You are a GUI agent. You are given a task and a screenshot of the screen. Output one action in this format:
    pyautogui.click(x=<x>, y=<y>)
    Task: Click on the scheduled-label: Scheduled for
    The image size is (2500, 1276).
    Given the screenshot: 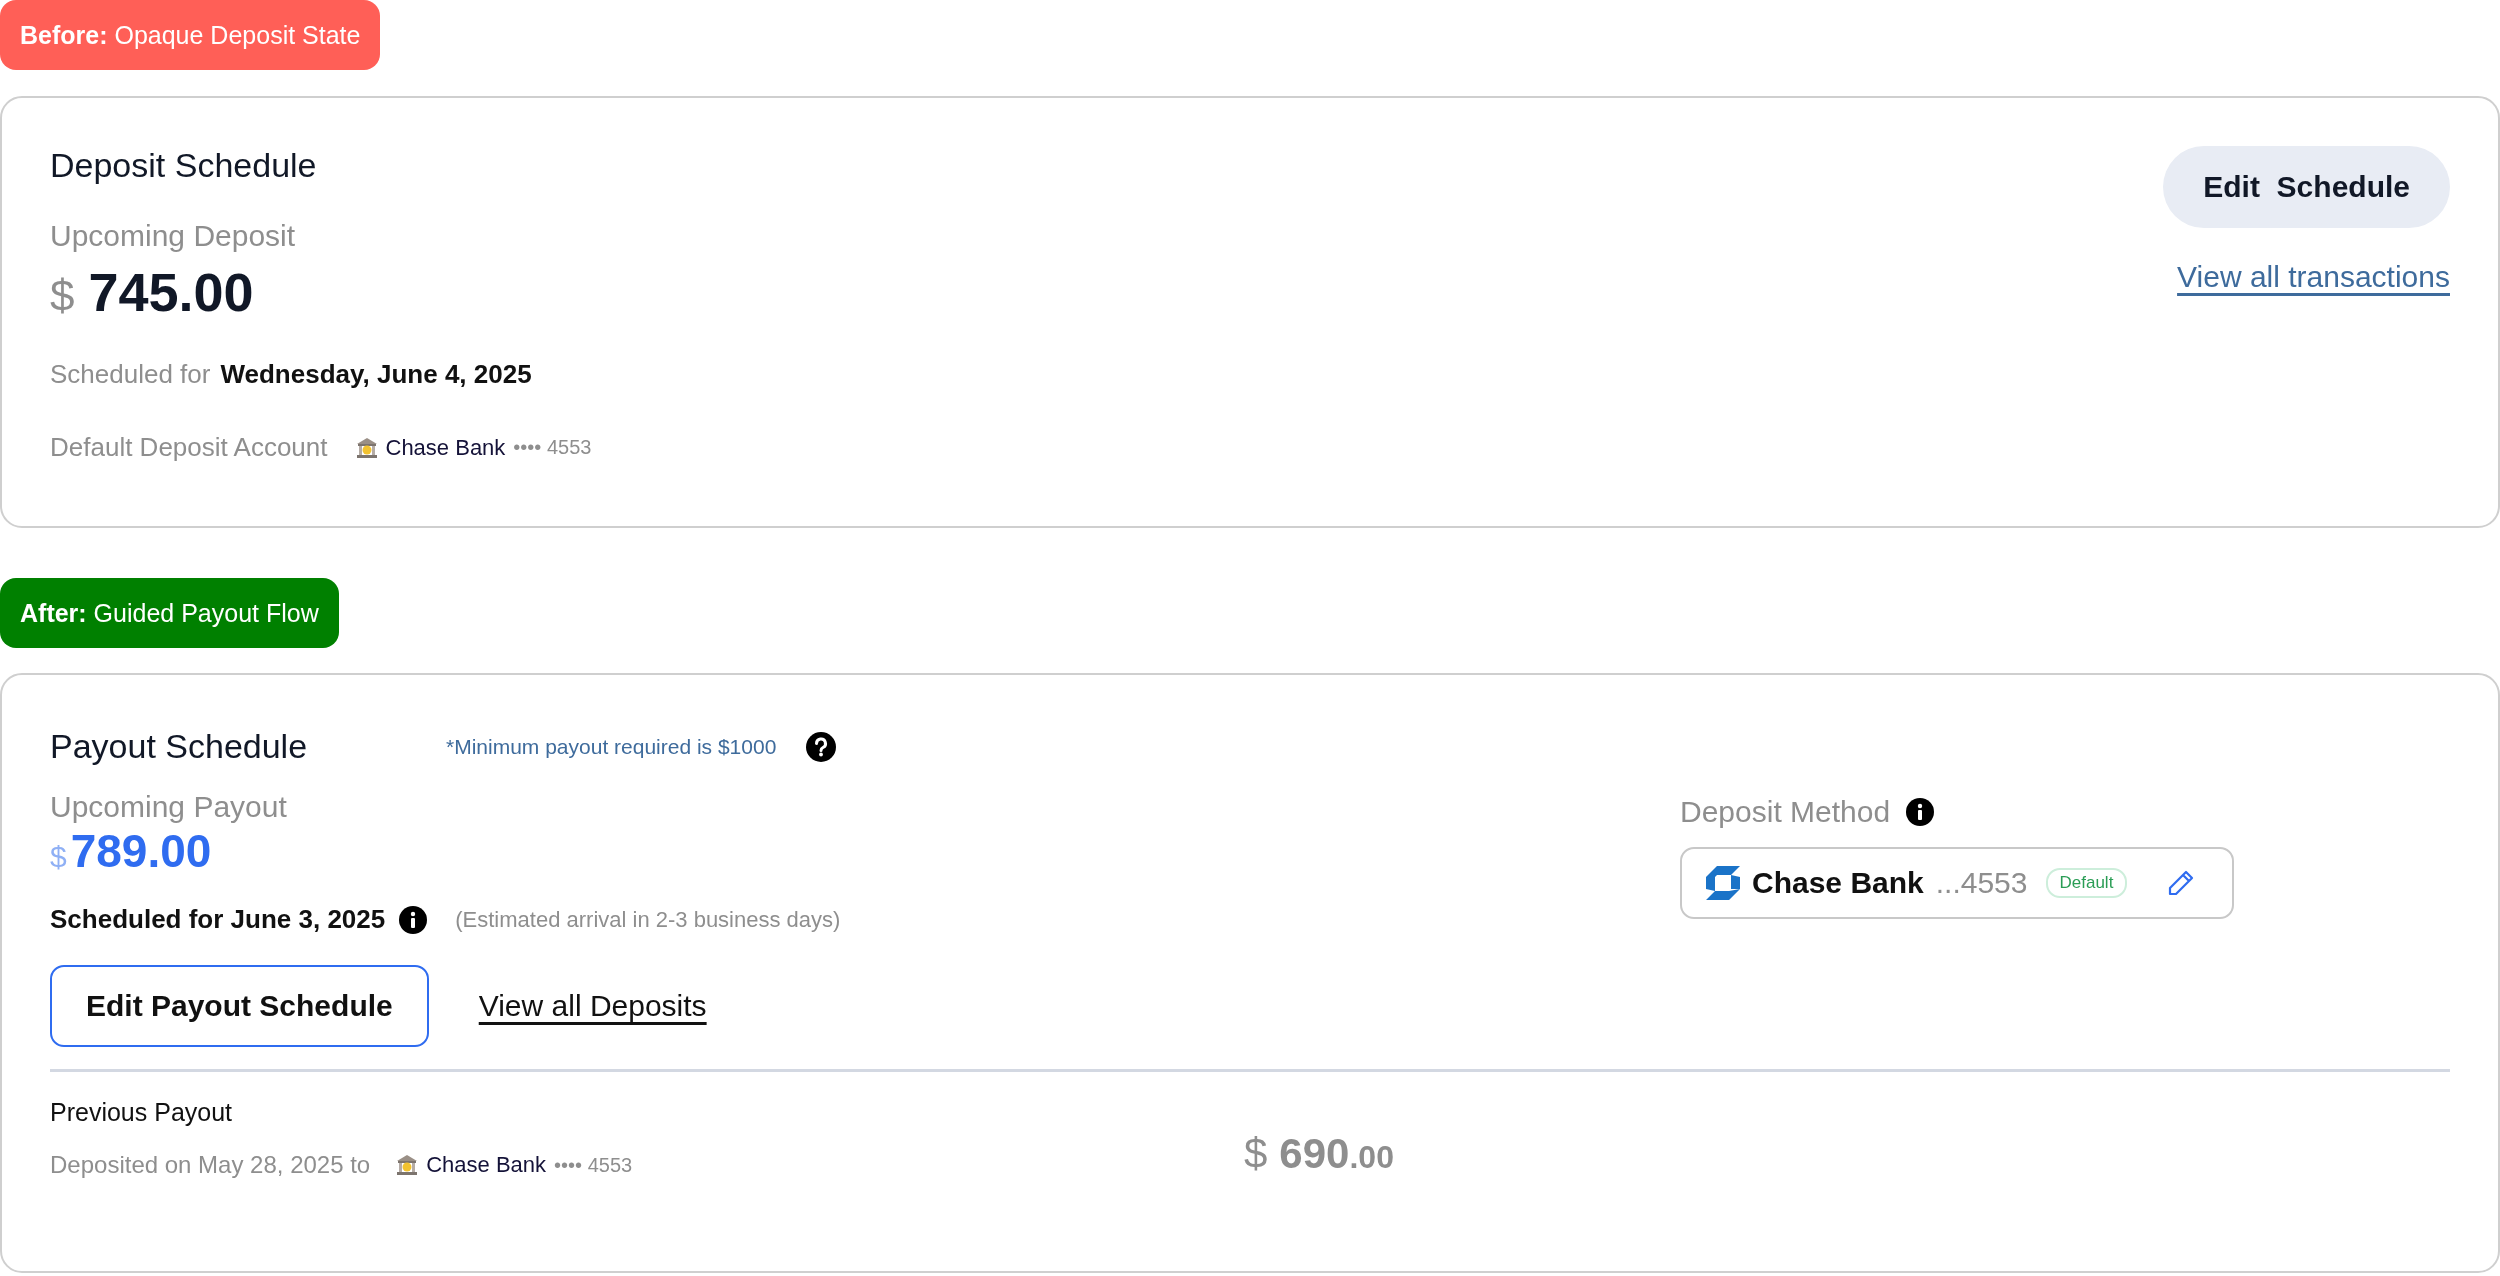 What is the action you would take?
    pyautogui.click(x=130, y=374)
    